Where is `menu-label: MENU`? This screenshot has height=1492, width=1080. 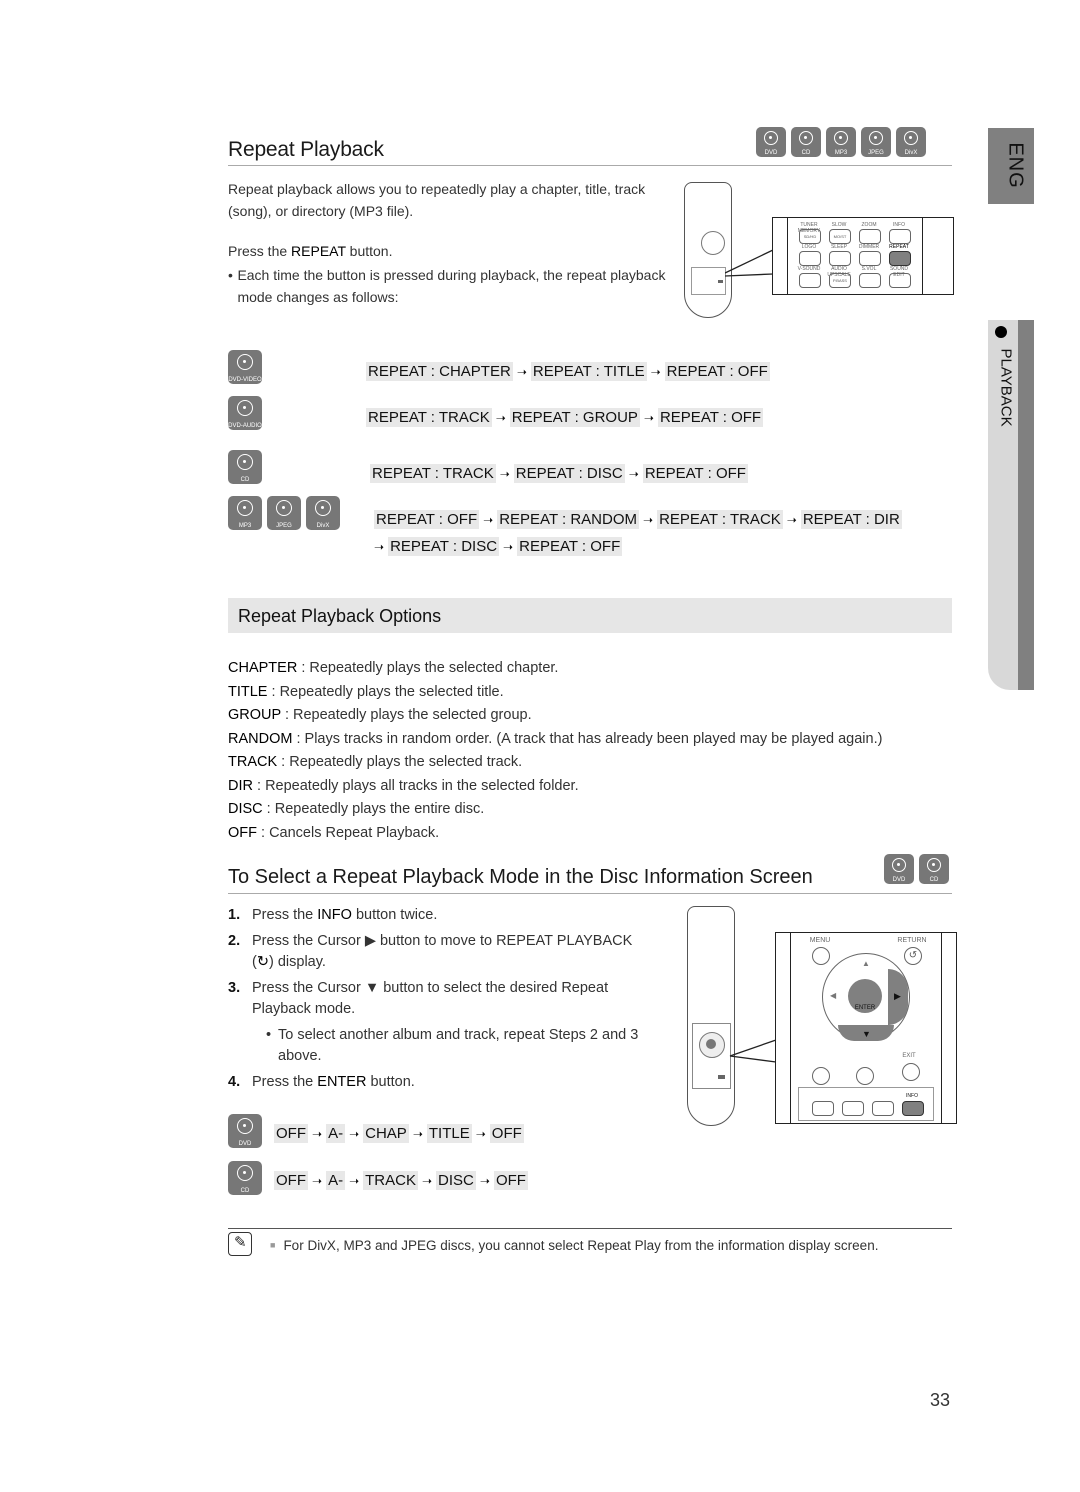
menu-label: MENU is located at coordinates (820, 940).